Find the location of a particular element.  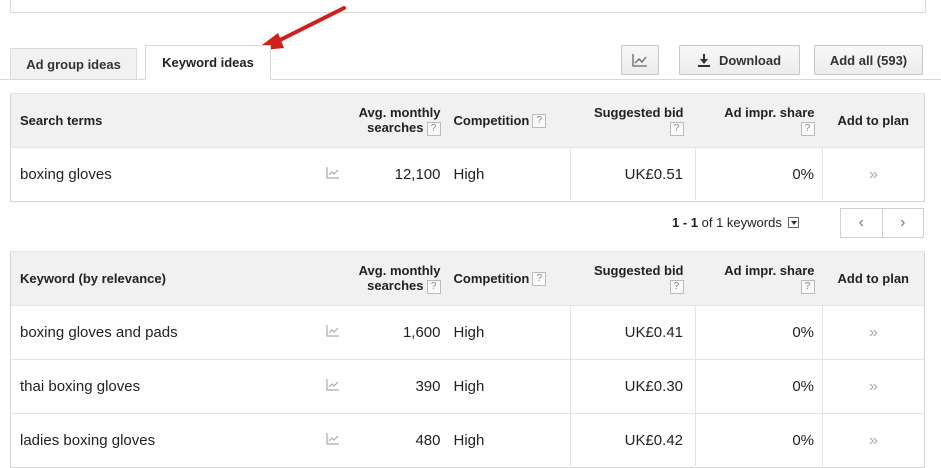

table-row: thai boxing gloves 390 High UK£0.30 0% » is located at coordinates (467, 386).